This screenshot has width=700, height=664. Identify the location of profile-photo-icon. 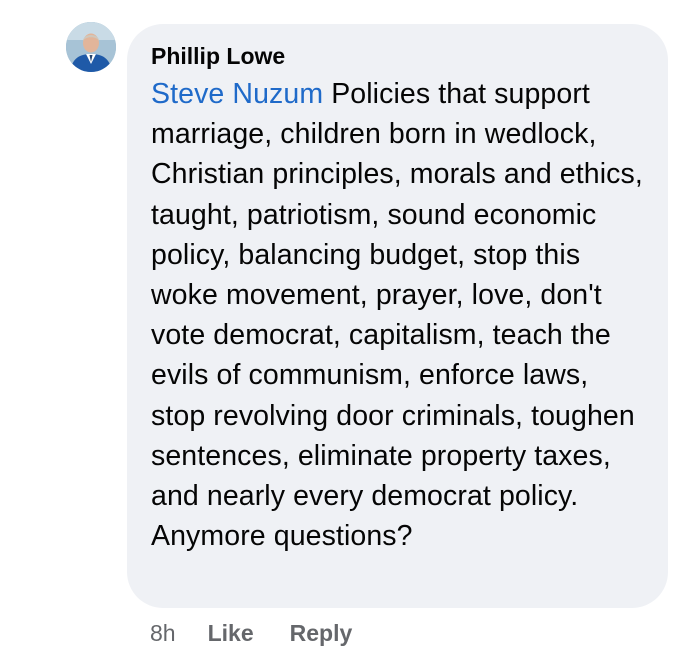
(91, 47).